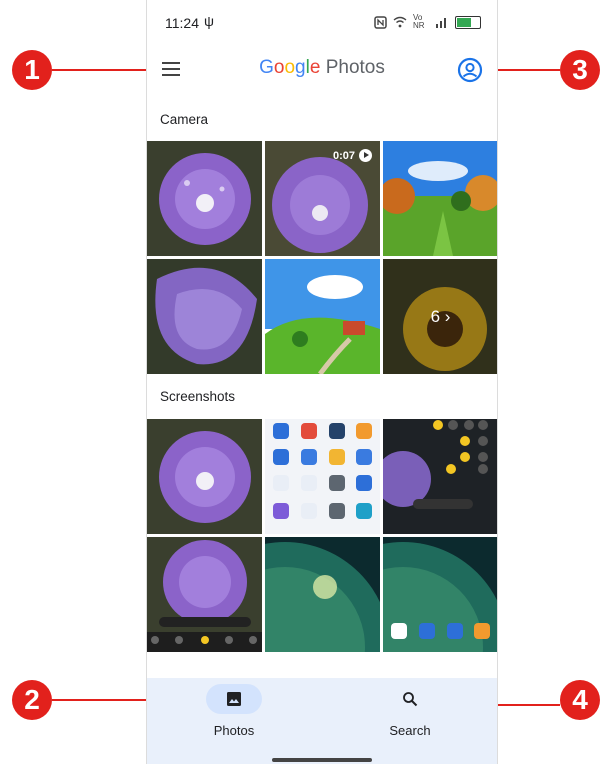 This screenshot has height=764, width=605. Describe the element at coordinates (322, 22) in the screenshot. I see `status-bar: 11:24 ψ Vo NR` at that location.